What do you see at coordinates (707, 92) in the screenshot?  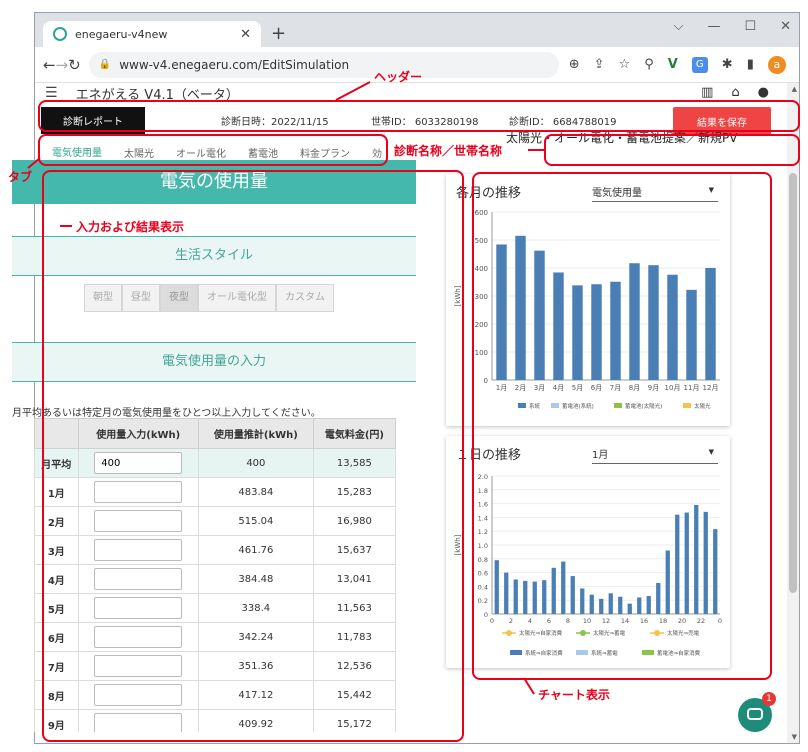 I see `manual-book-icon: ▥` at bounding box center [707, 92].